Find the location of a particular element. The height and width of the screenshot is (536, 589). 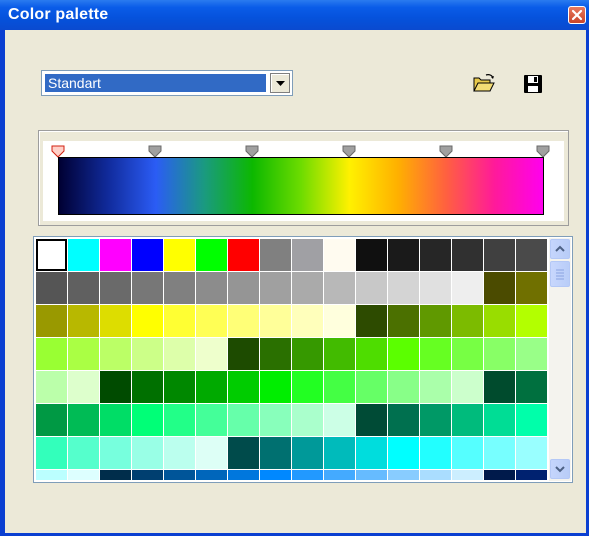

title-bar: Color palette is located at coordinates (294, 15).